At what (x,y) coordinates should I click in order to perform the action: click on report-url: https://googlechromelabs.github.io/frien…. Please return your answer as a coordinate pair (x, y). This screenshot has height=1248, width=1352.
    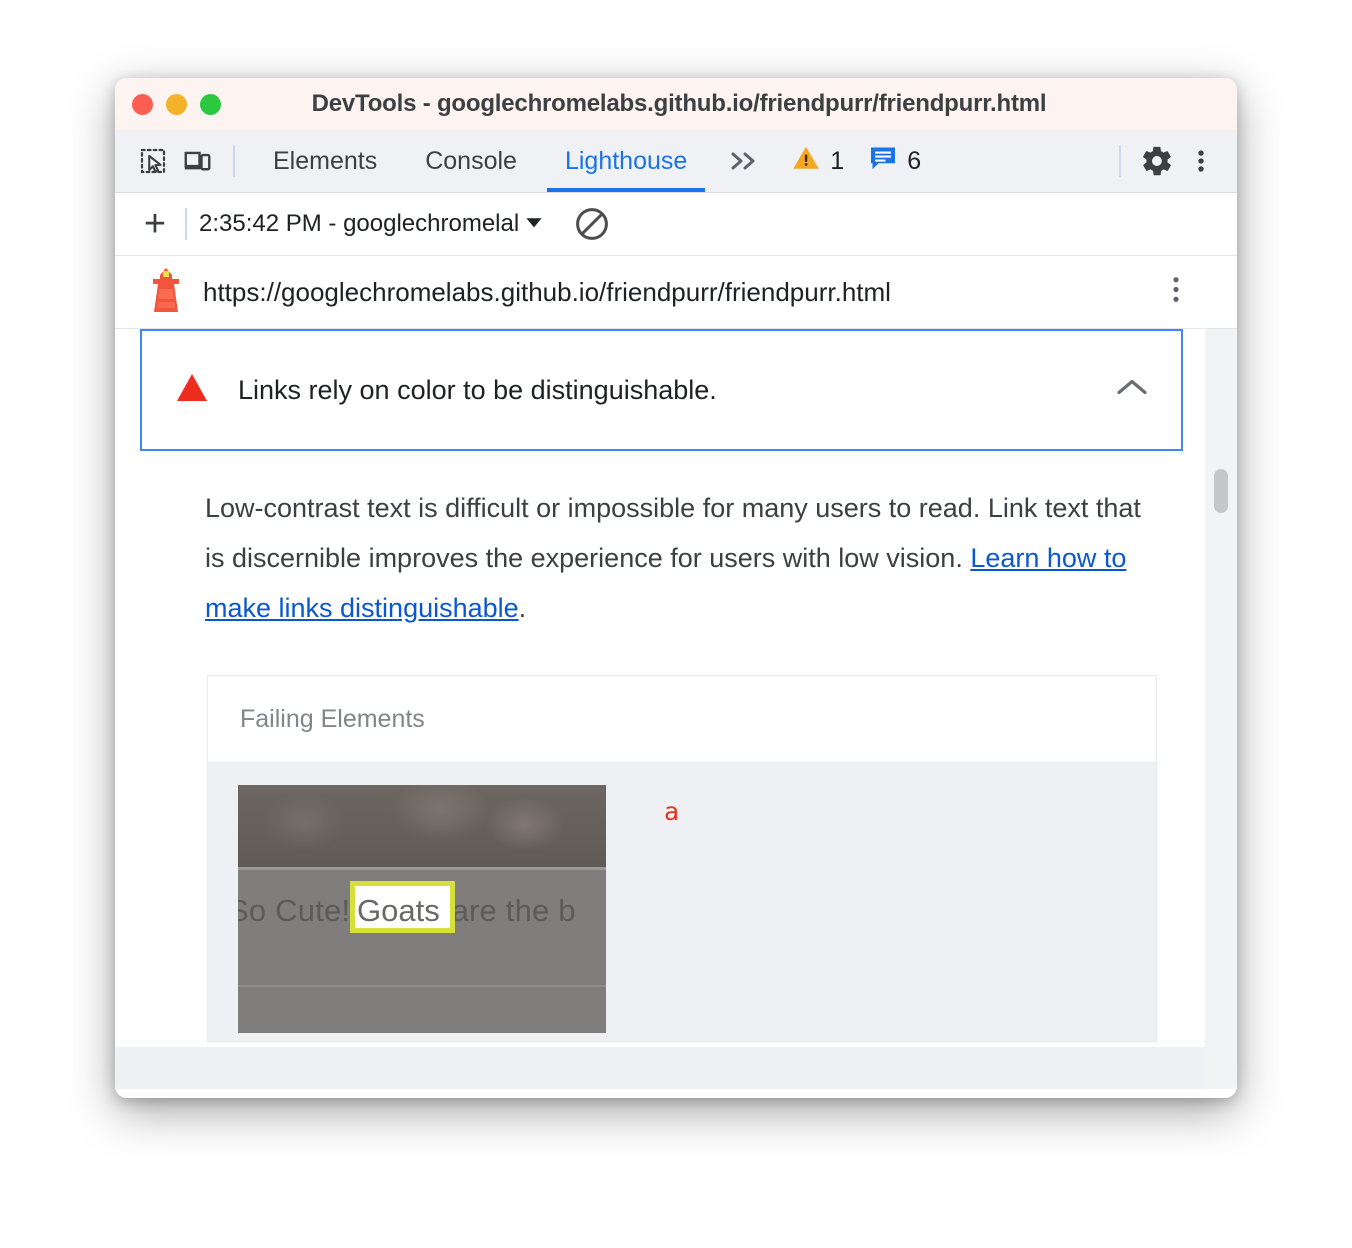
    Looking at the image, I should click on (547, 291).